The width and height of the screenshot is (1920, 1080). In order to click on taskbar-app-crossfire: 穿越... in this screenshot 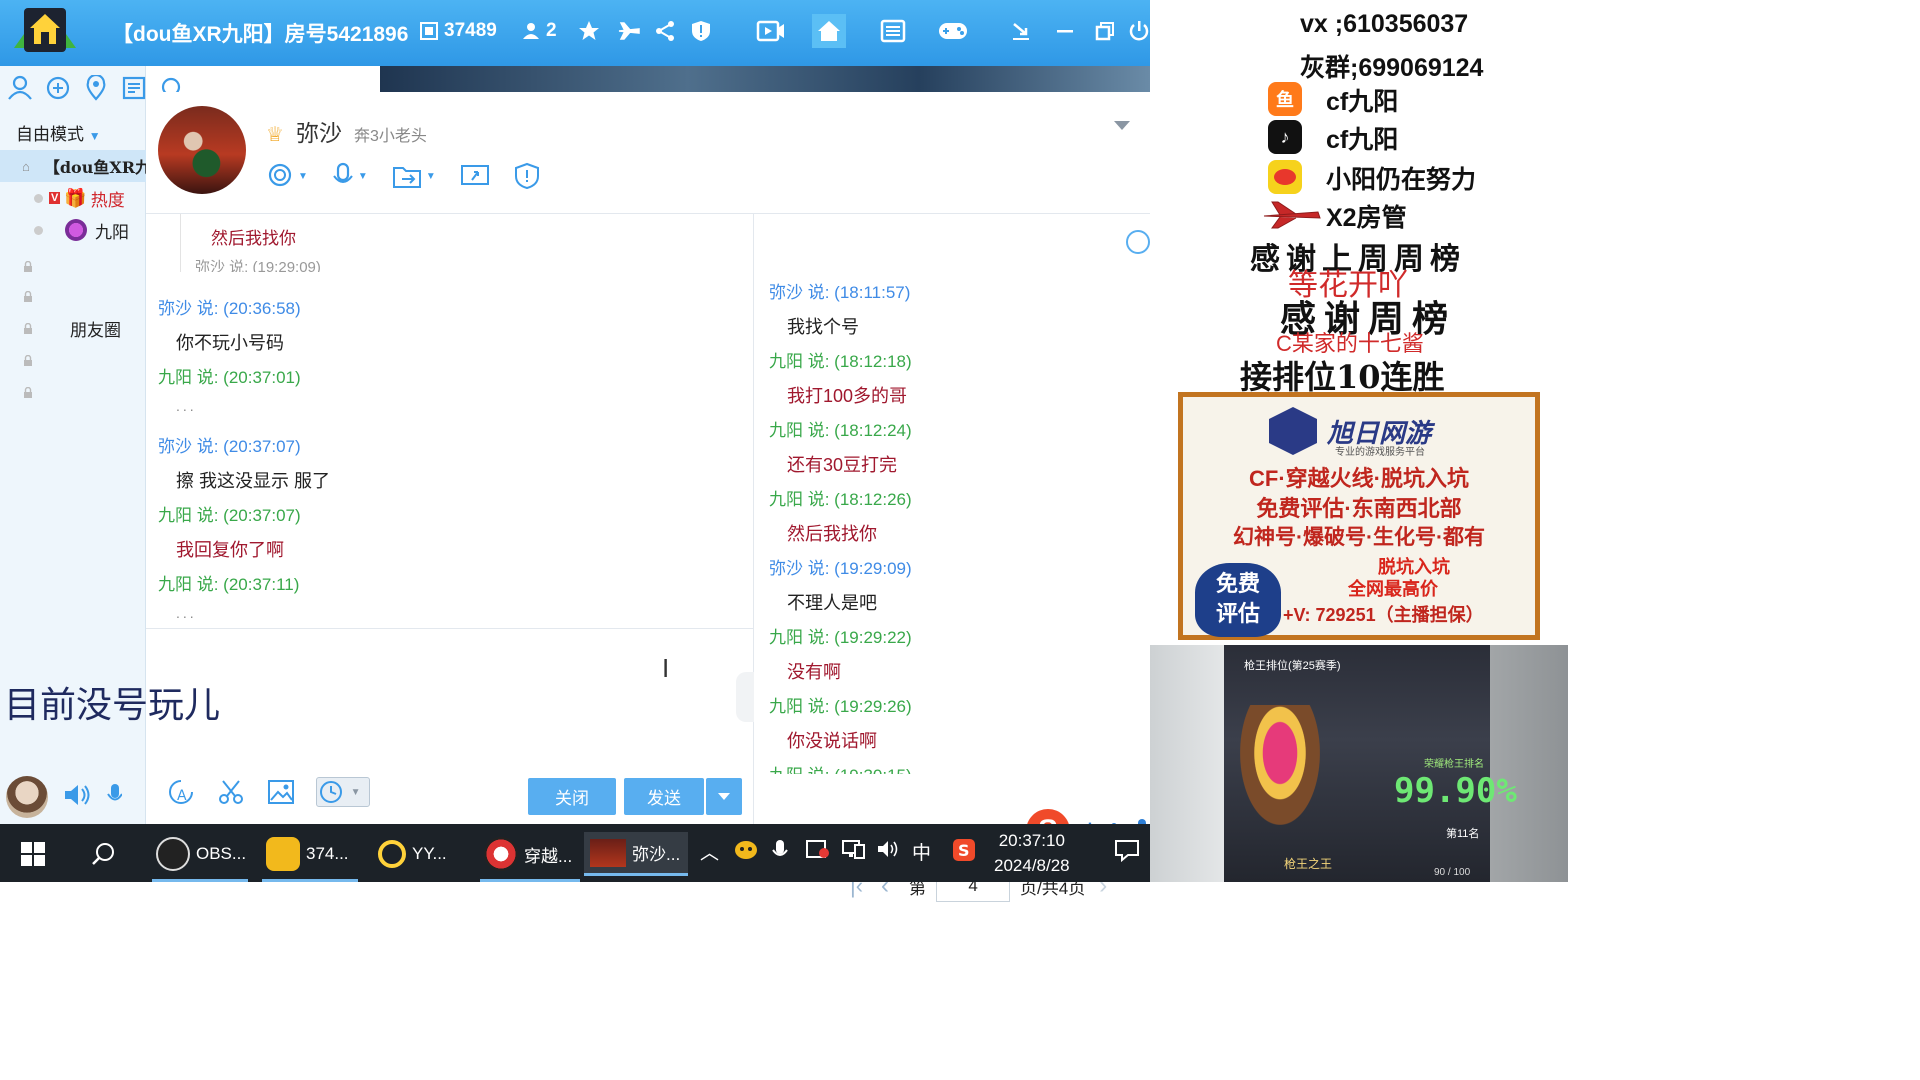, I will do `click(530, 857)`.